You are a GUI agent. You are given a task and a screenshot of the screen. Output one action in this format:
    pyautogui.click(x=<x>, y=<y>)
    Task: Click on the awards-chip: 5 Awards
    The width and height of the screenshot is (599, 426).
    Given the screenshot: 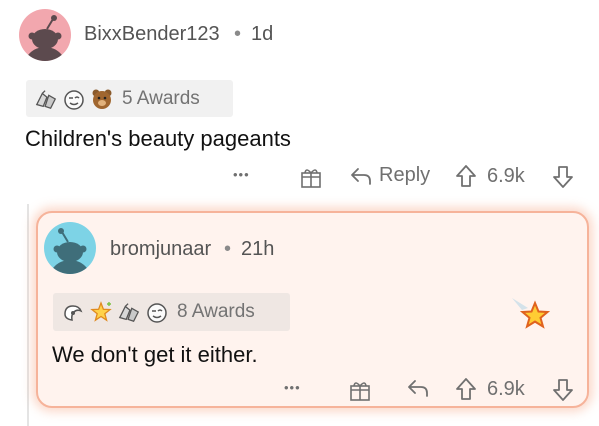 What is the action you would take?
    pyautogui.click(x=129, y=98)
    